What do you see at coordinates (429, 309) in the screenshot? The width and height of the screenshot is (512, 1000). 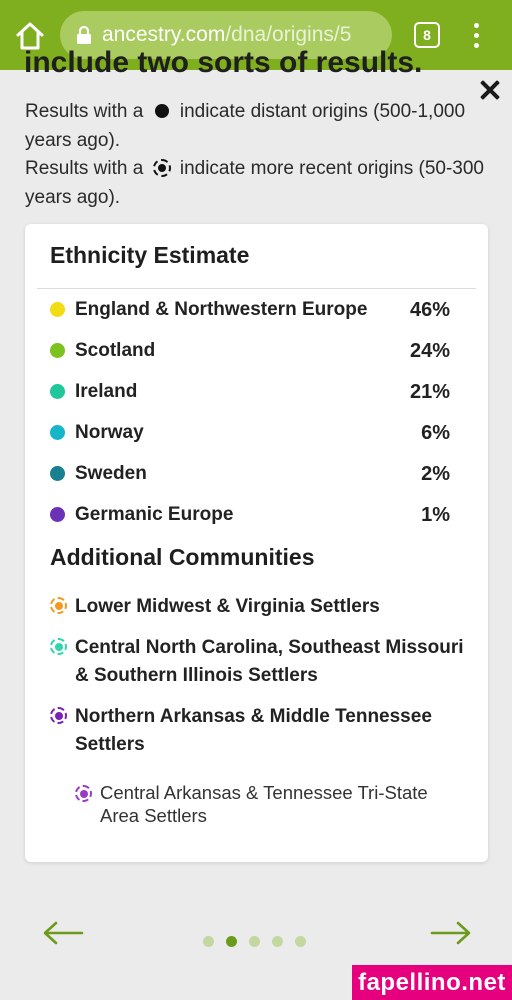 I see `region-percent: 46%` at bounding box center [429, 309].